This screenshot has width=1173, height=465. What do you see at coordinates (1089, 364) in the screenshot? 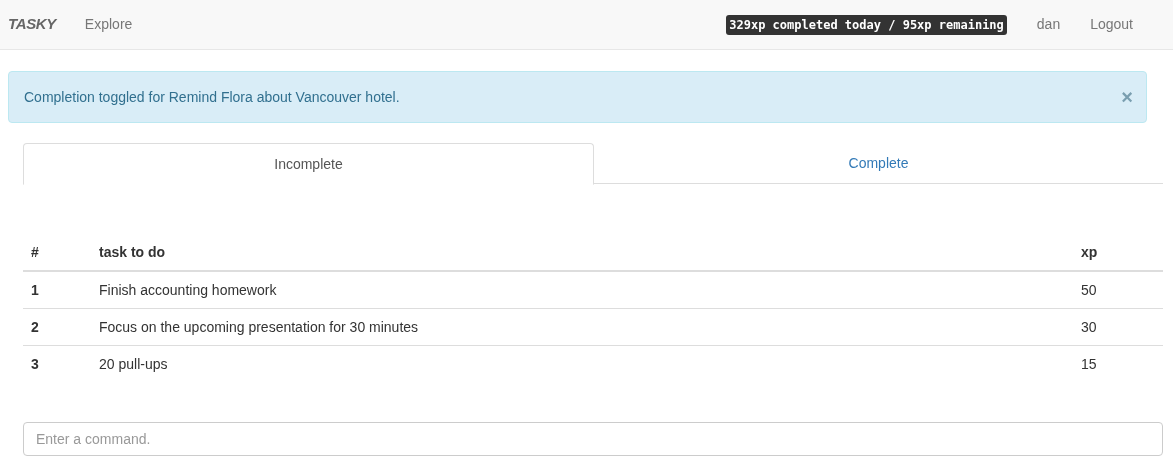
I see `table-cell-text: 15` at bounding box center [1089, 364].